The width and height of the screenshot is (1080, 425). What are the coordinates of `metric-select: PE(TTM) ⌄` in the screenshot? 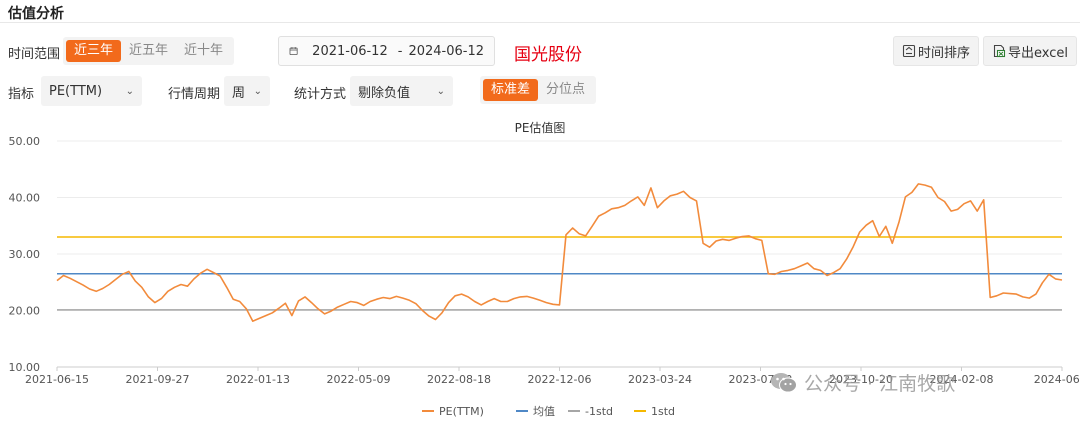 It's located at (91, 91).